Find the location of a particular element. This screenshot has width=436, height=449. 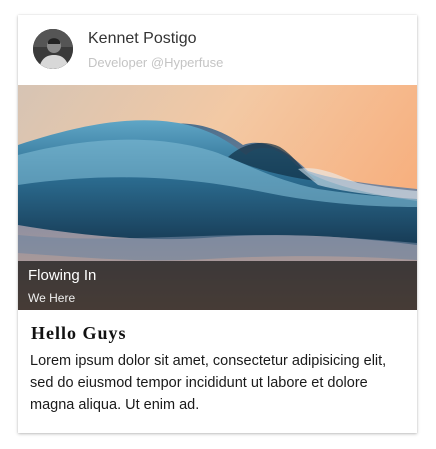

avatar is located at coordinates (53, 49).